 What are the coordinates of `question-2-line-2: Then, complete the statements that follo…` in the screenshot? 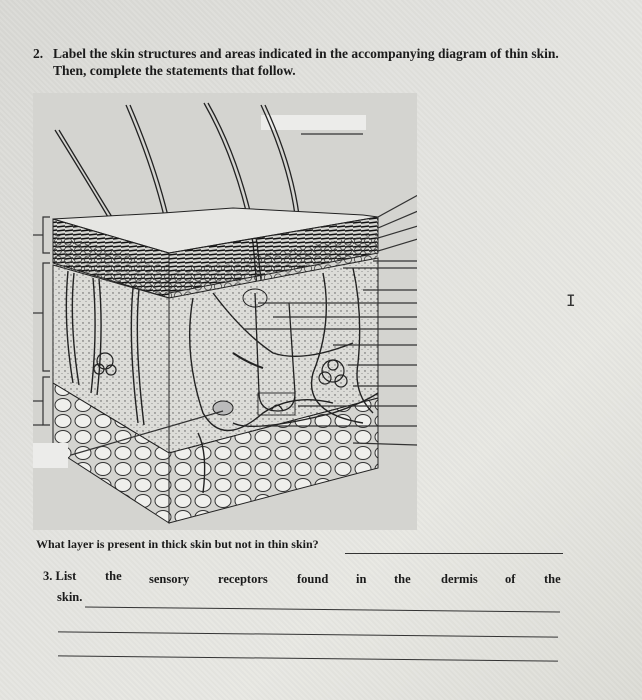 It's located at (174, 70).